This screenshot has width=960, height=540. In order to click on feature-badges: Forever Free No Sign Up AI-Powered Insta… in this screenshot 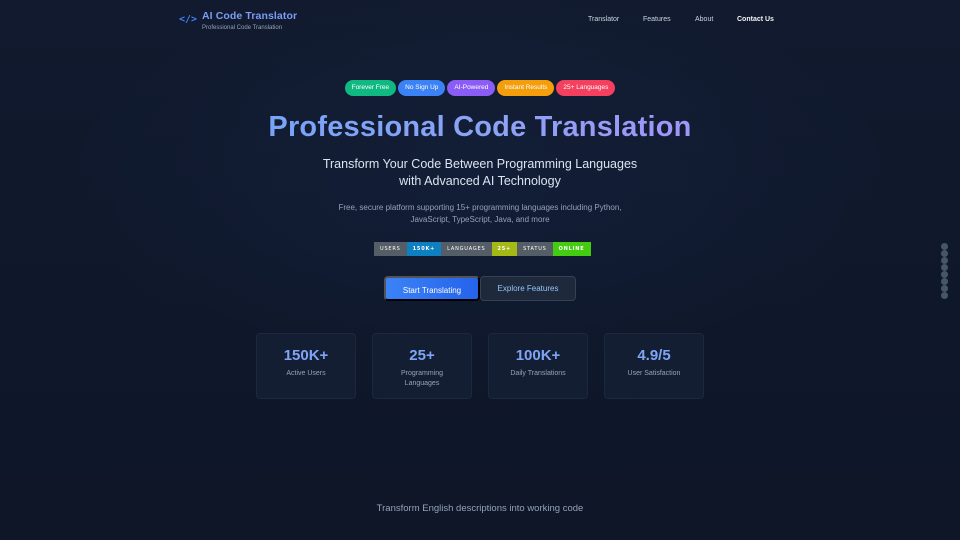, I will do `click(480, 88)`.